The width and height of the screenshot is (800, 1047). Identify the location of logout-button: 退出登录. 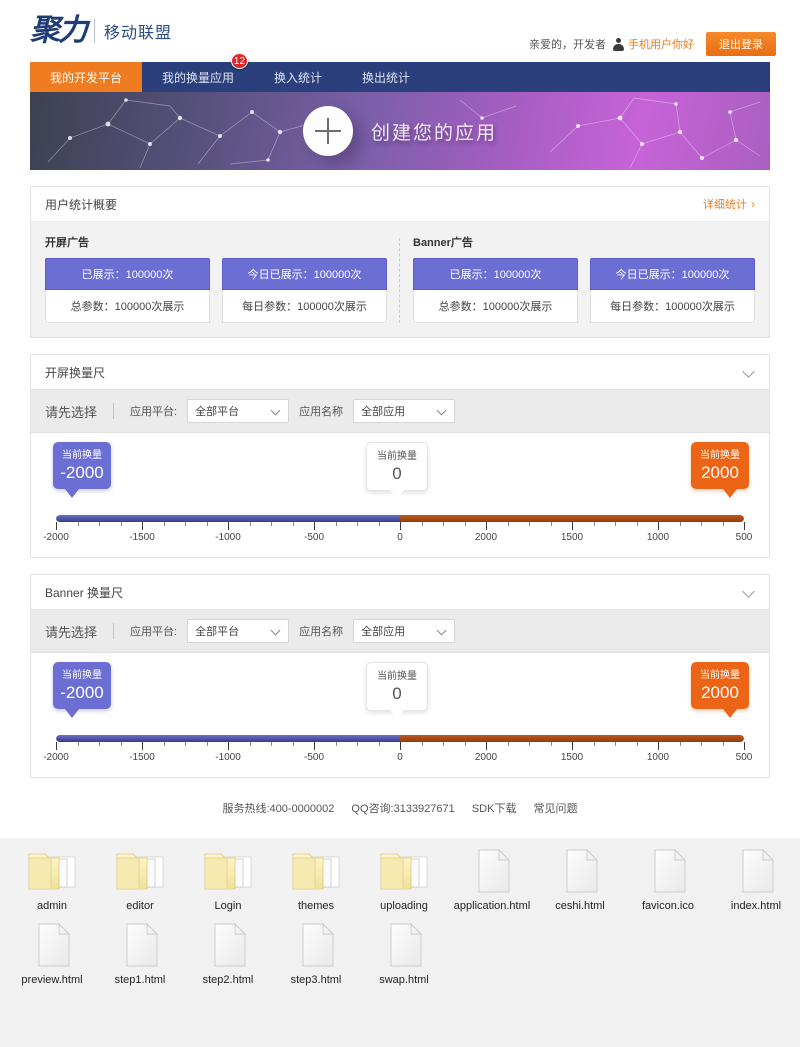
(741, 44).